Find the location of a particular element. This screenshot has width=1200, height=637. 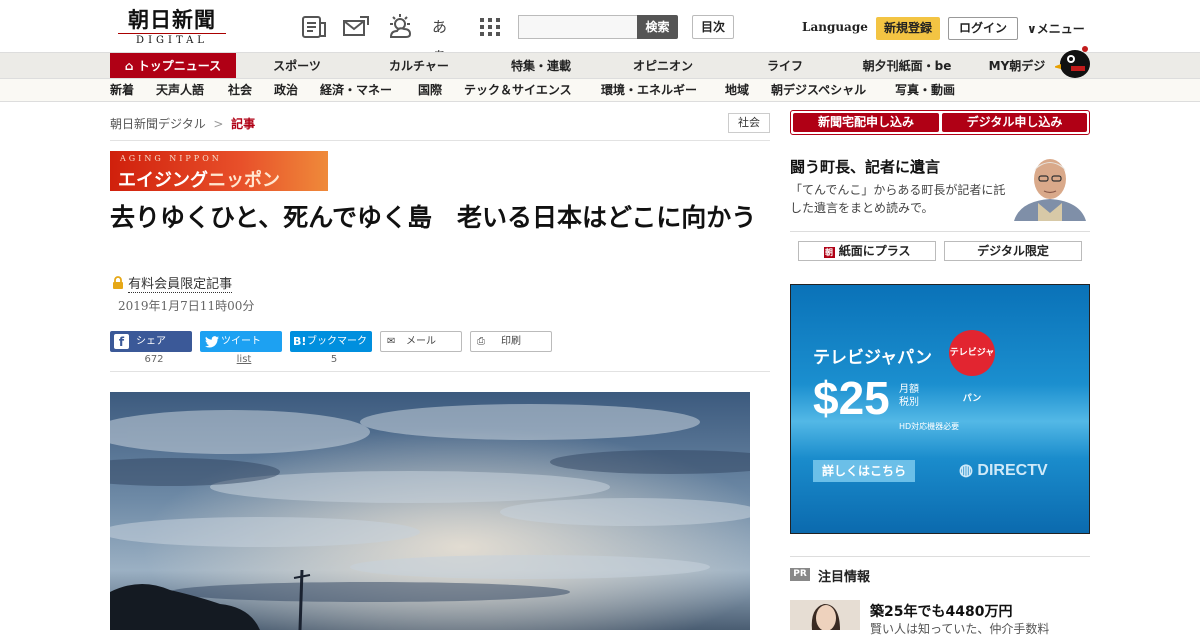

ad-hd-note: HD対応機器必要 is located at coordinates (929, 426).